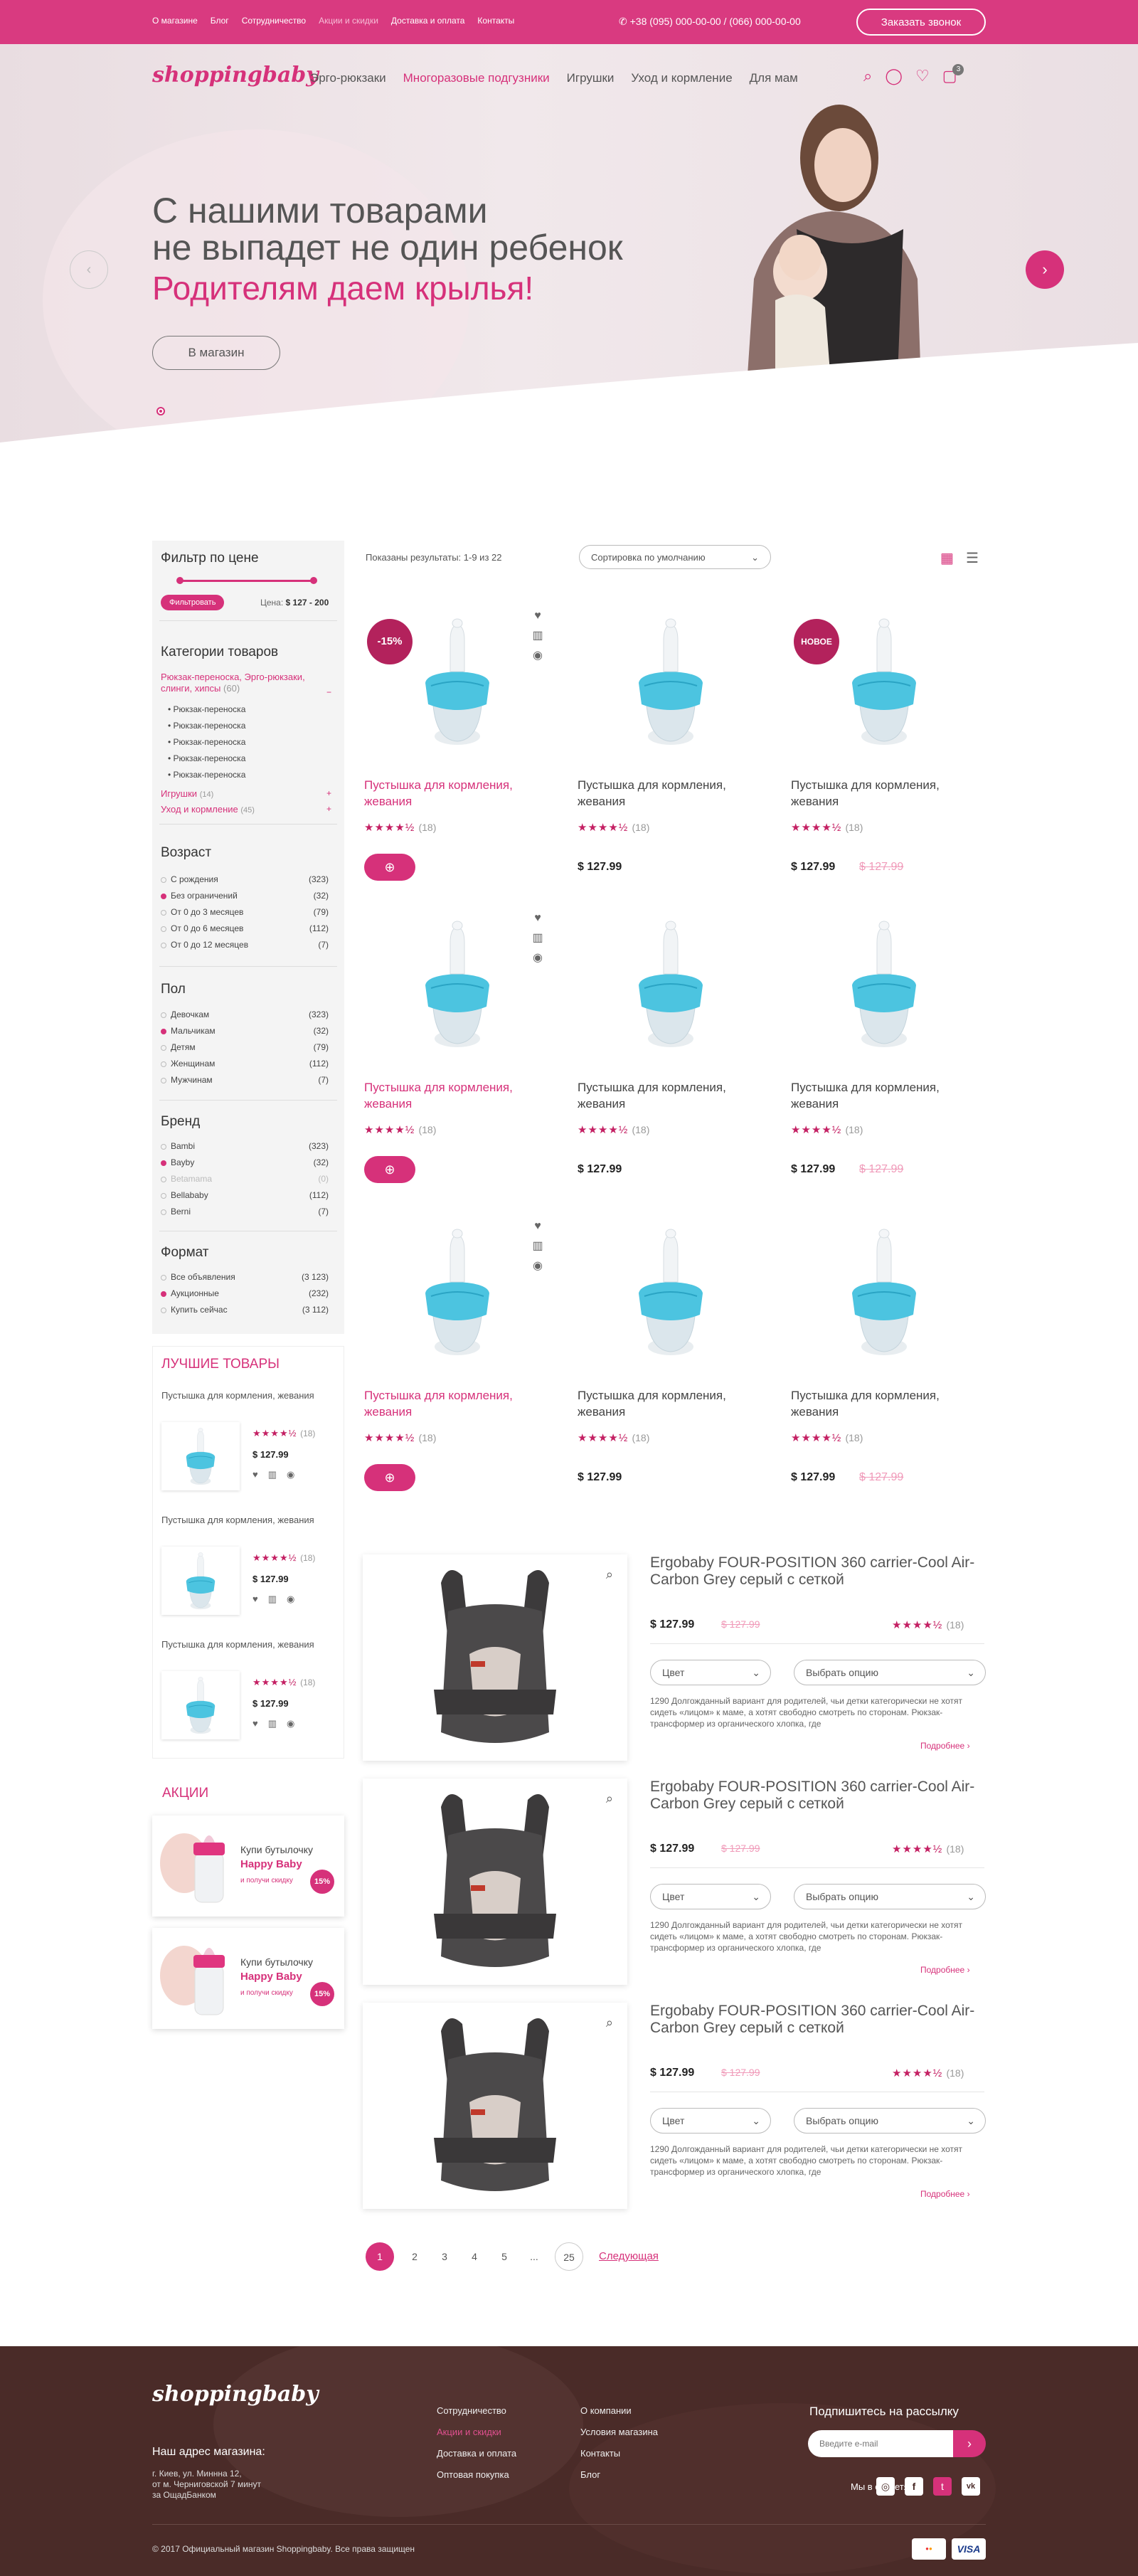 Image resolution: width=1138 pixels, height=2576 pixels. I want to click on nav-moms: Для мам, so click(774, 78).